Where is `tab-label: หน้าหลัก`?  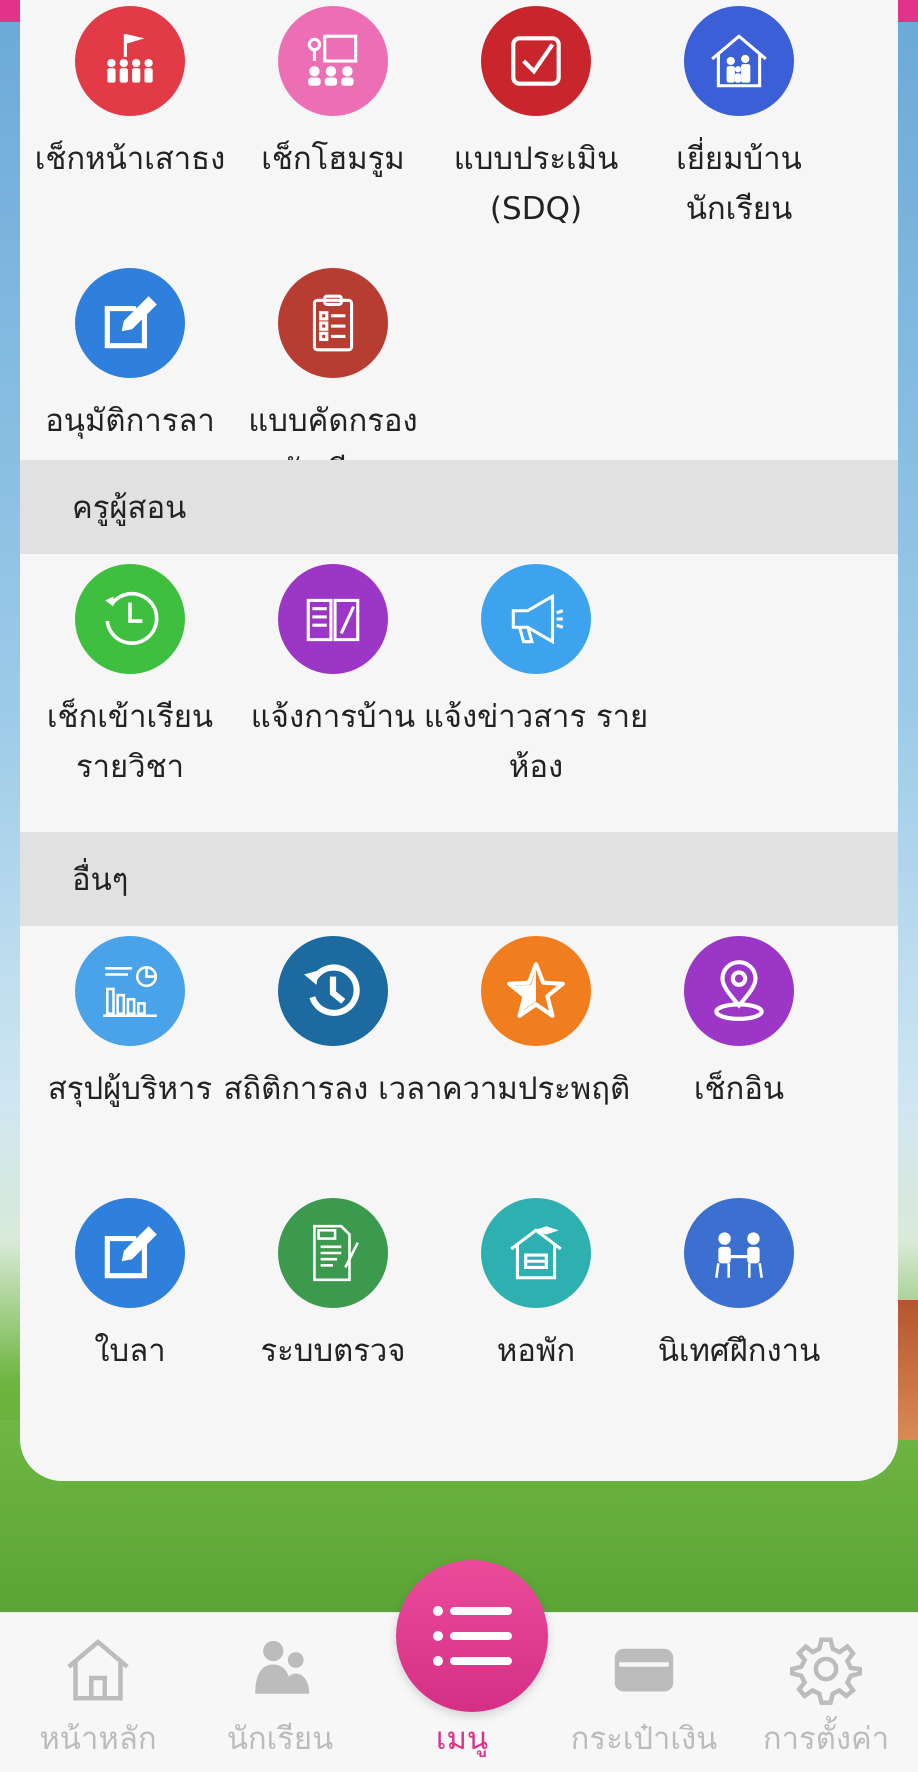
tab-label: หน้าหลัก is located at coordinates (98, 1739).